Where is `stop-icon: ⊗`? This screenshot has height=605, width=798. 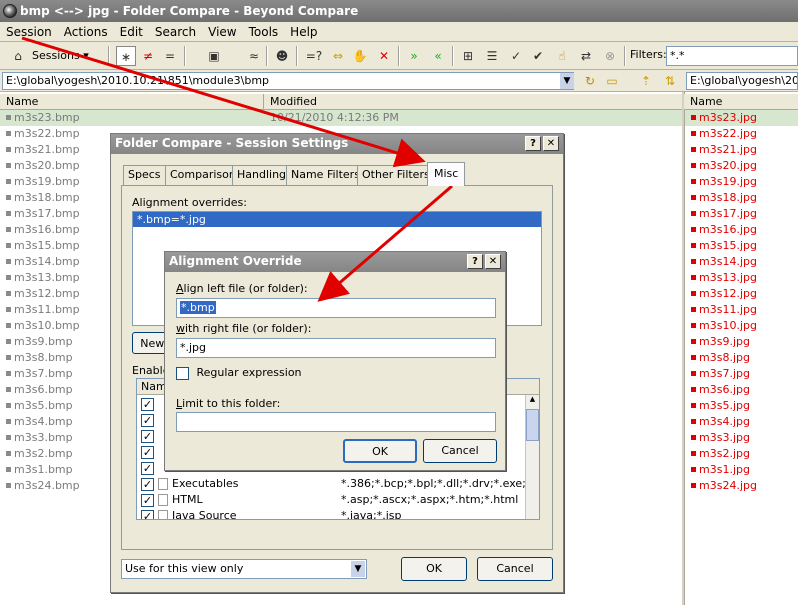 stop-icon: ⊗ is located at coordinates (610, 56).